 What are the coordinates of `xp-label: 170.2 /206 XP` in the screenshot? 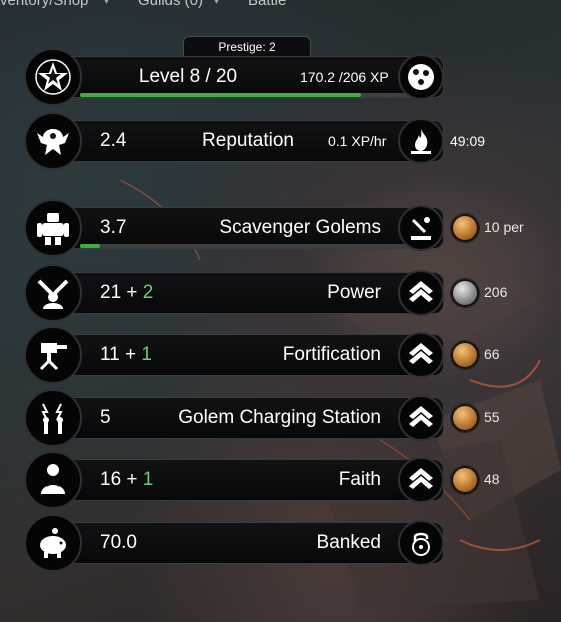 It's located at (344, 77).